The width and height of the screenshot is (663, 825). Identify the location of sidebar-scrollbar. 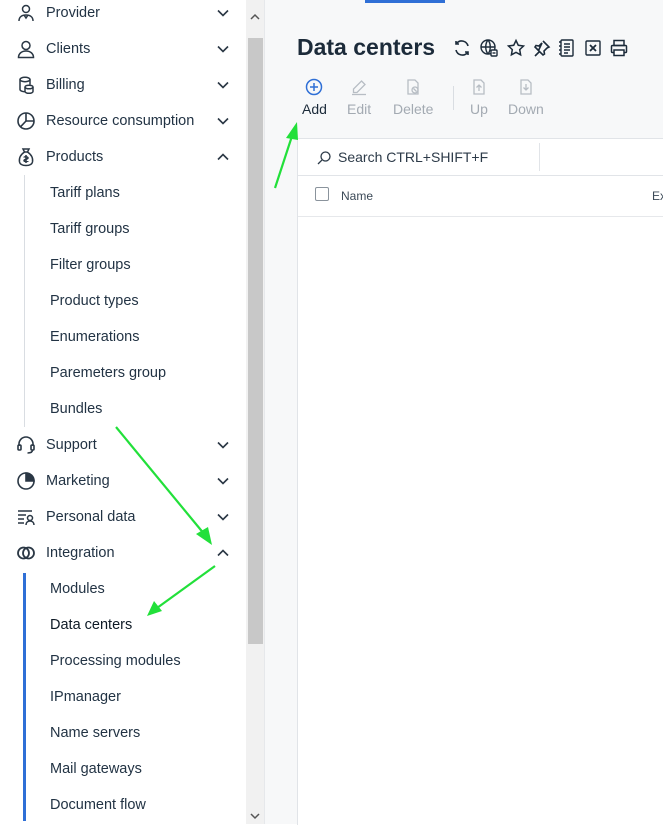
(255, 412).